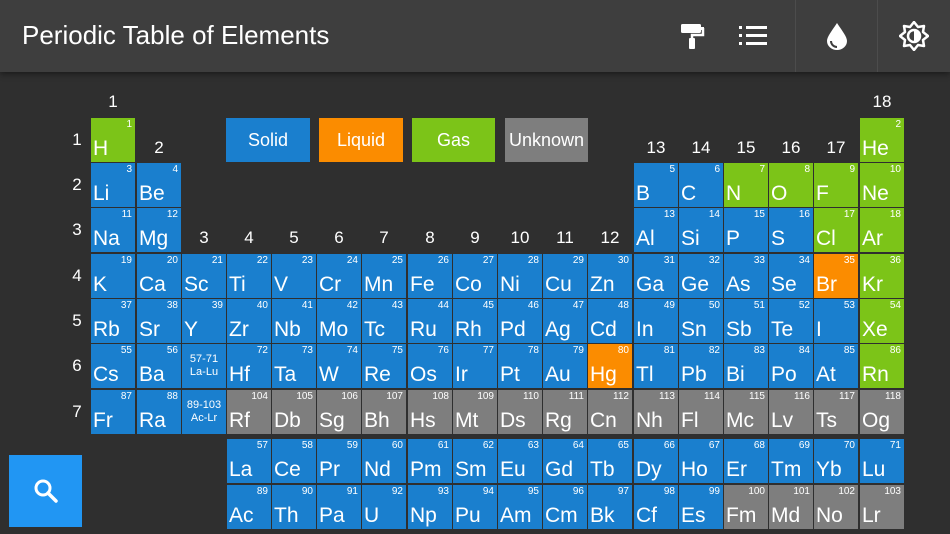  I want to click on element-cf: 98 Cf, so click(656, 507).